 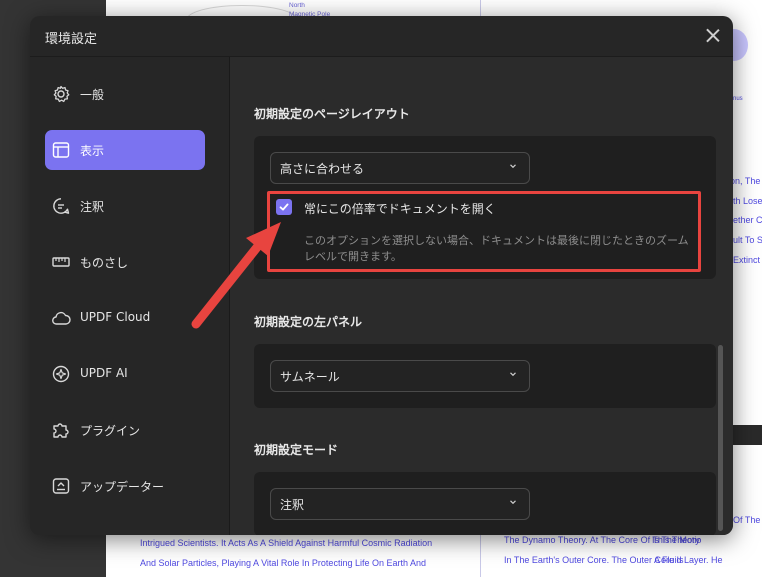 What do you see at coordinates (61, 94) in the screenshot?
I see `gear-icon` at bounding box center [61, 94].